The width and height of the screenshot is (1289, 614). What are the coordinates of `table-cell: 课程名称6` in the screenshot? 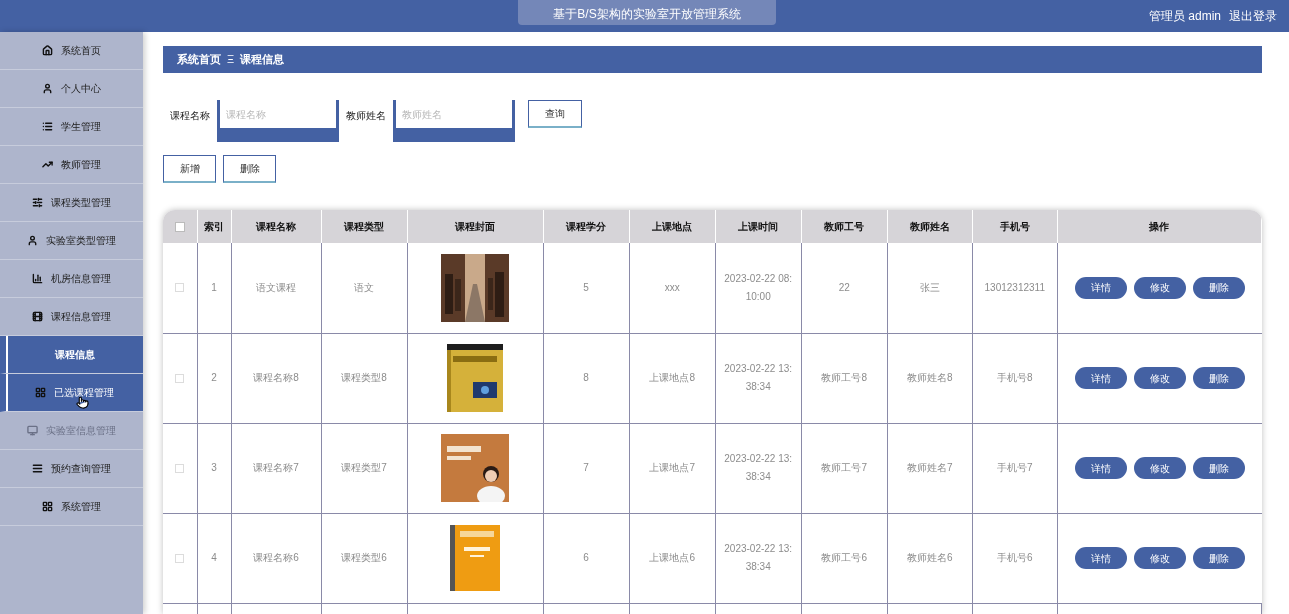 It's located at (276, 557).